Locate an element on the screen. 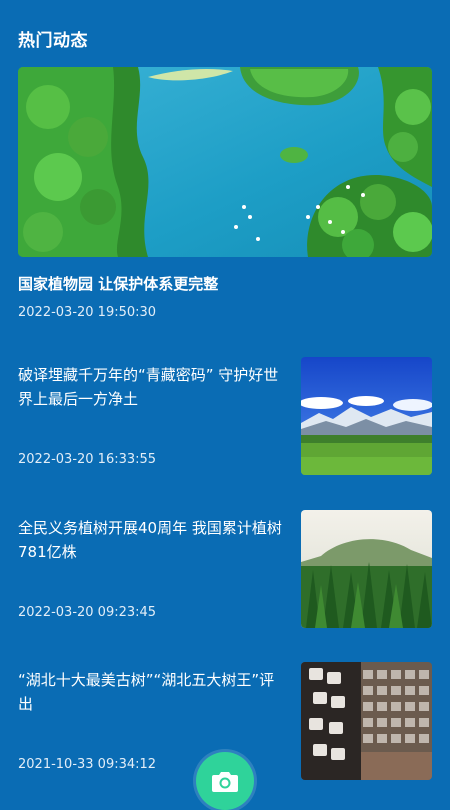 The height and width of the screenshot is (810, 450). camera-icon is located at coordinates (225, 782).